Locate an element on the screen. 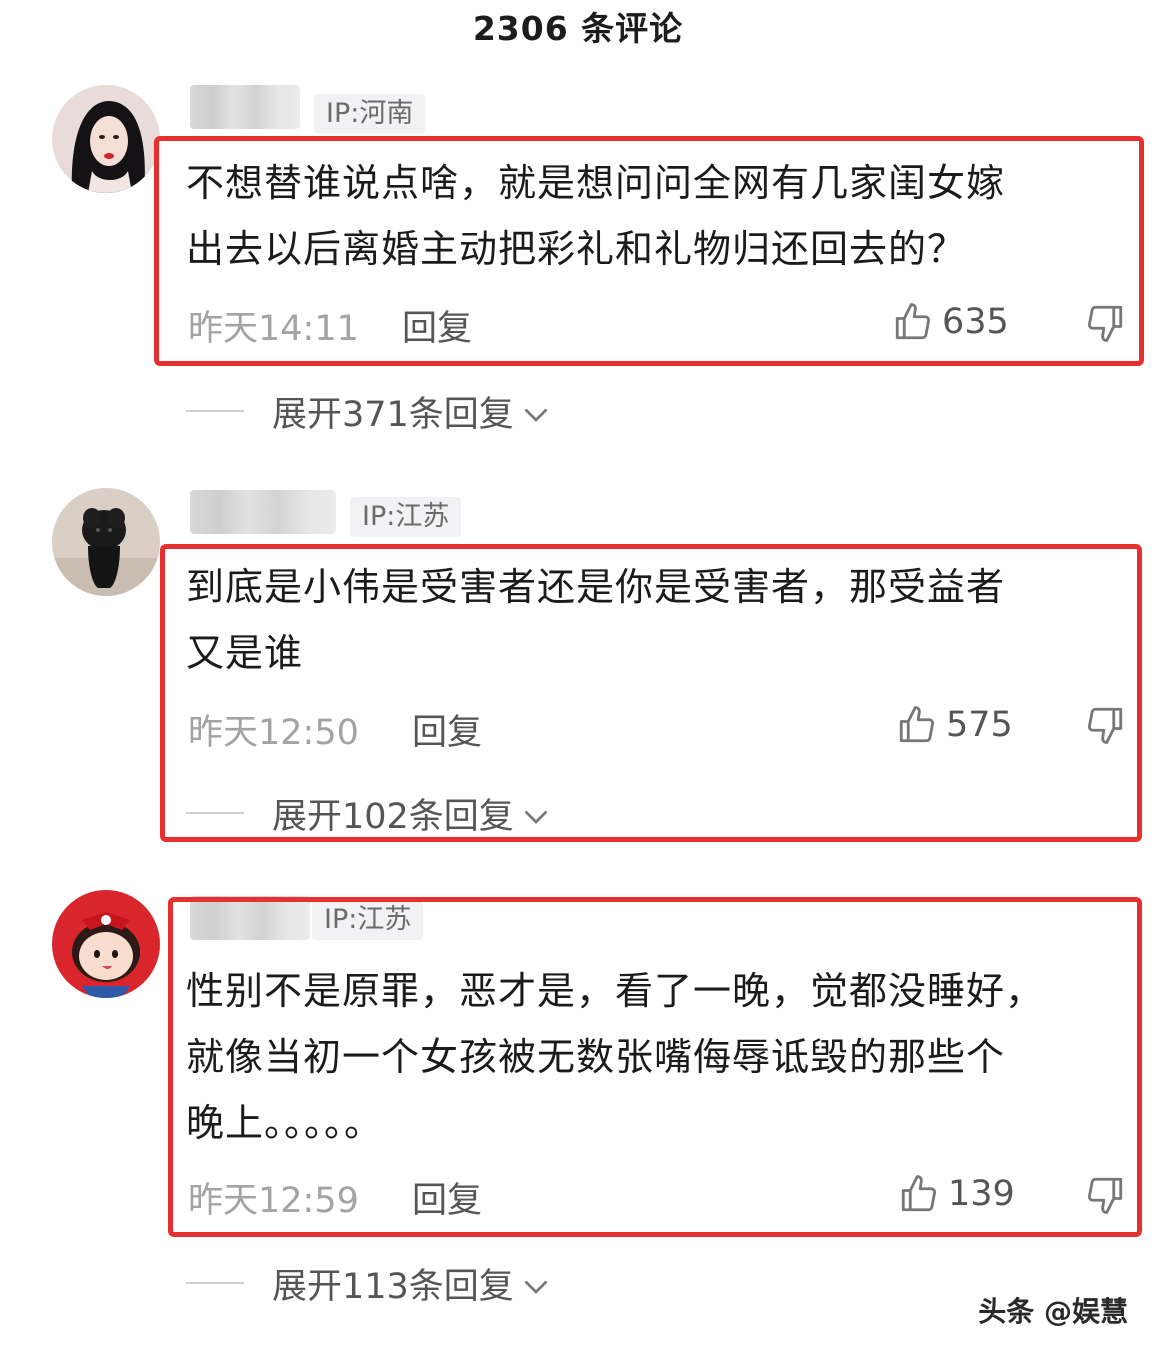 This screenshot has width=1156, height=1352. comment-line: 到底是小伟是受害者还是你是受害者，那受益者 is located at coordinates (596, 587).